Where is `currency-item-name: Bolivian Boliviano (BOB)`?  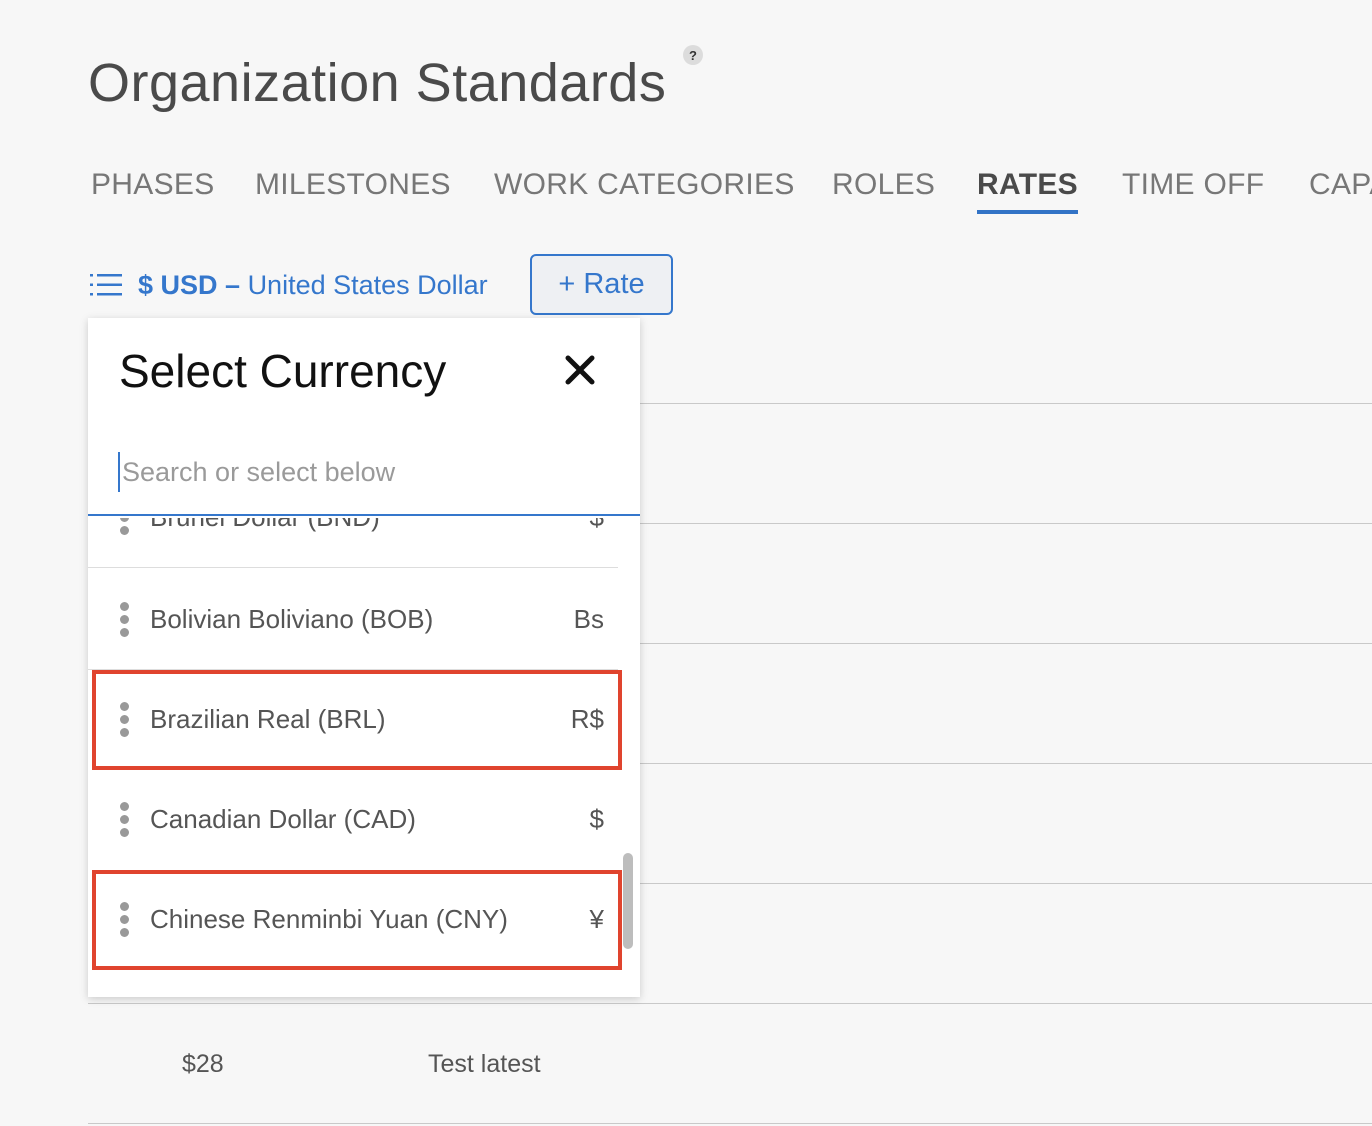
currency-item-name: Bolivian Boliviano (BOB) is located at coordinates (292, 619).